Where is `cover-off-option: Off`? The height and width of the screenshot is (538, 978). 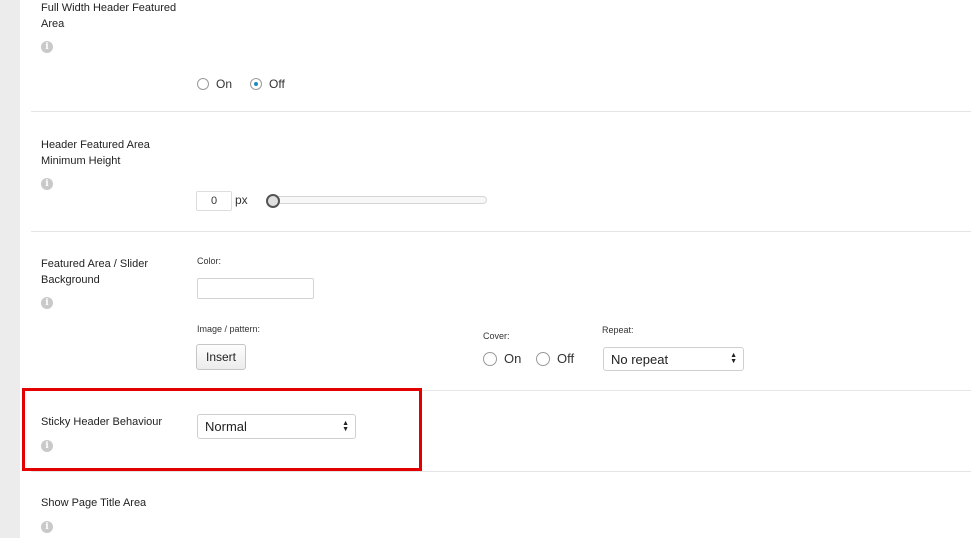 cover-off-option: Off is located at coordinates (555, 358).